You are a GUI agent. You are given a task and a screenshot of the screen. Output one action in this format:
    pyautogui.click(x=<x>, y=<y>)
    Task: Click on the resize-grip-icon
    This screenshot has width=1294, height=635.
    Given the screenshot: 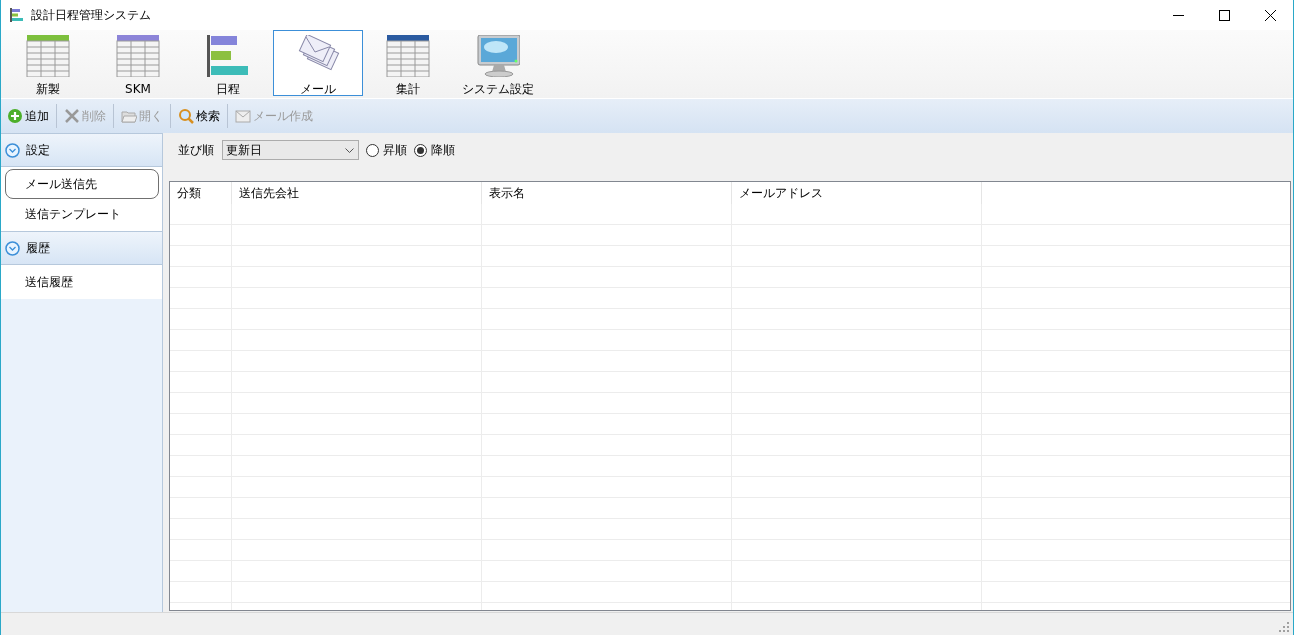 What is the action you would take?
    pyautogui.click(x=1284, y=627)
    